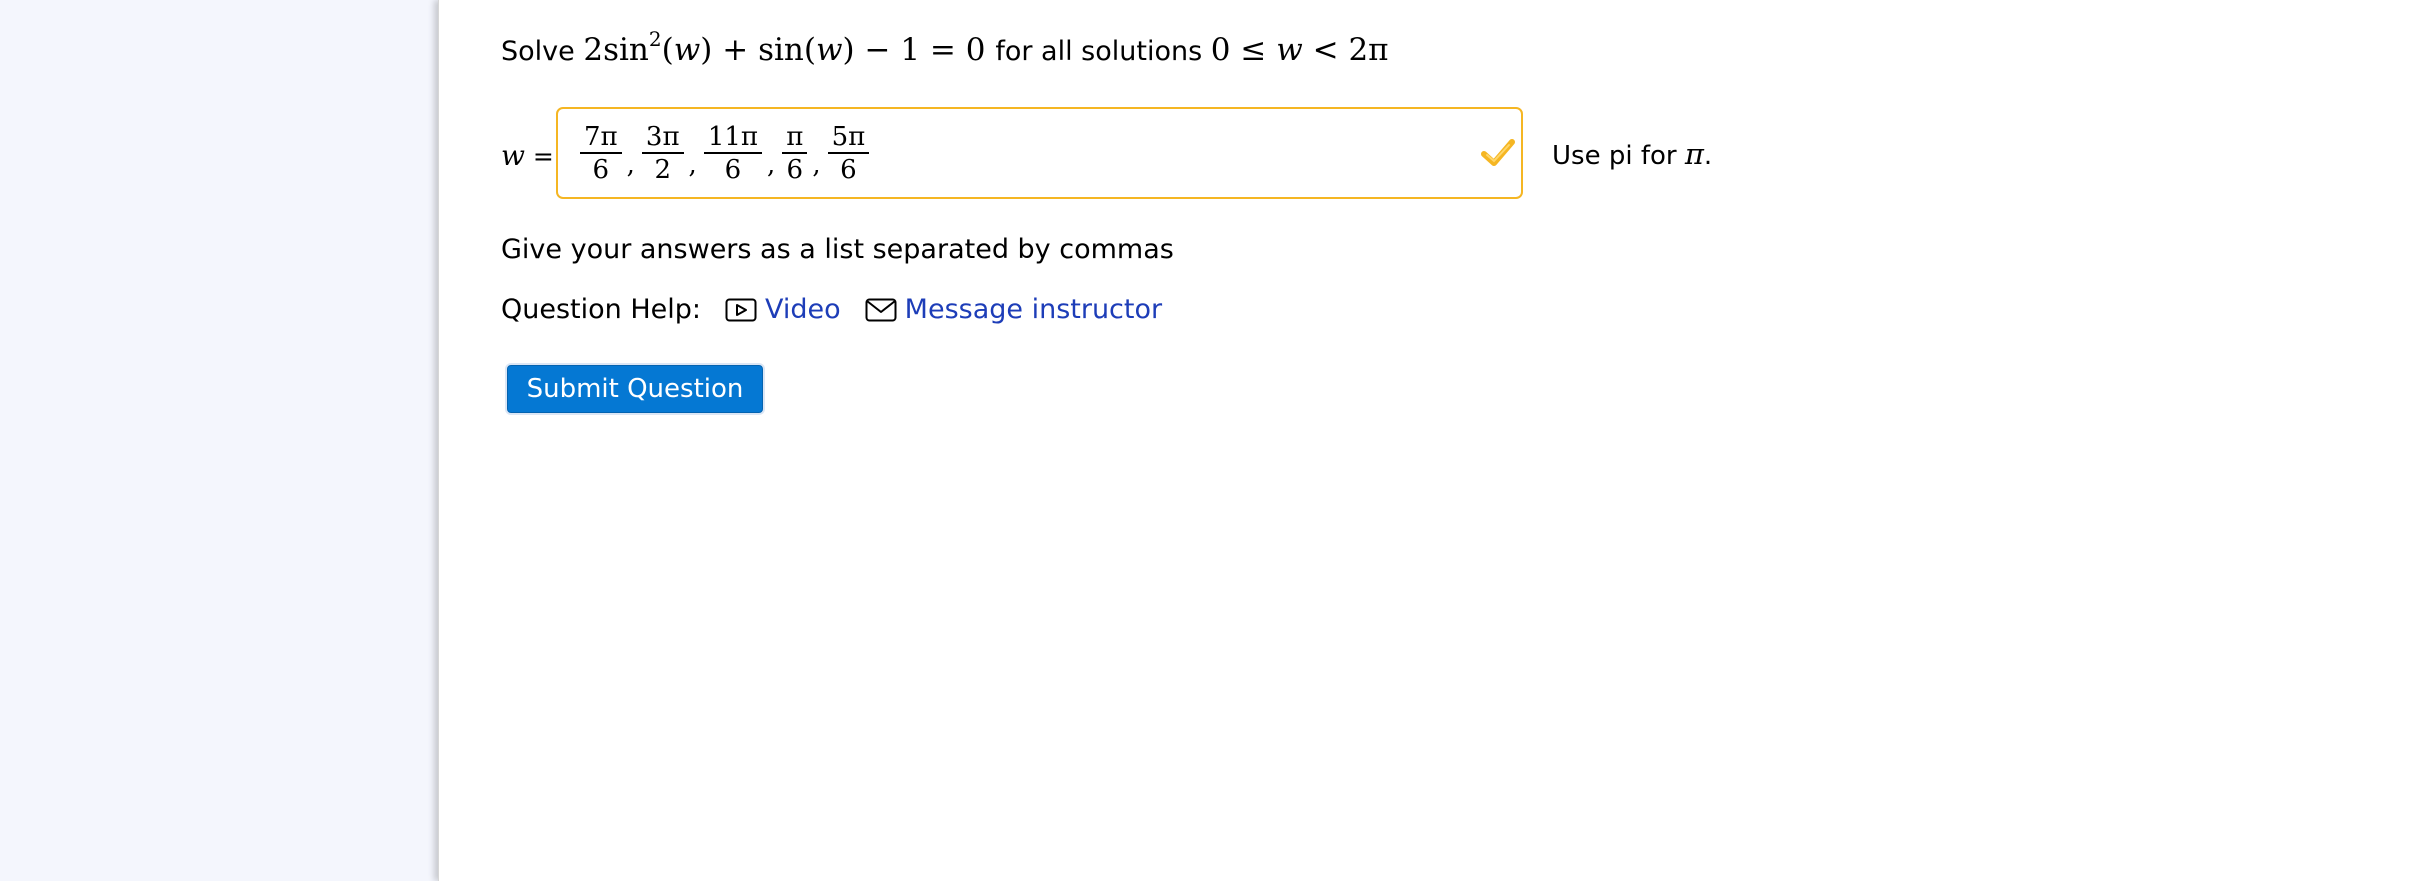 This screenshot has height=881, width=2414. Describe the element at coordinates (732, 138) in the screenshot. I see `fraction-numerator: 11π` at that location.